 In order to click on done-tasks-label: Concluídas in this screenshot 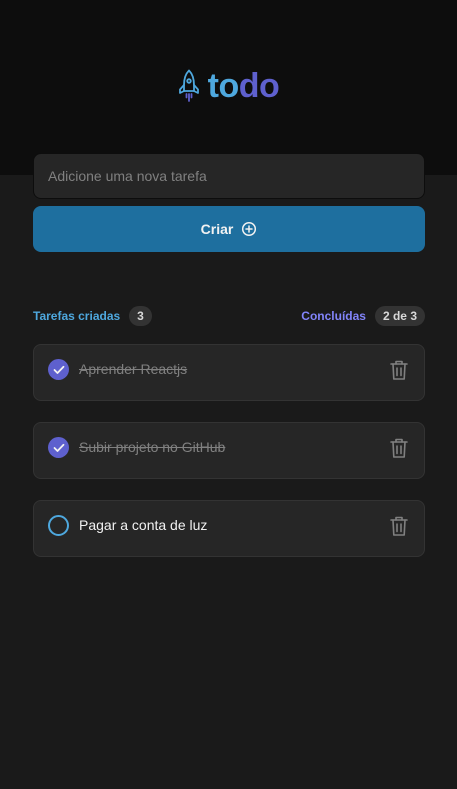, I will do `click(333, 316)`.